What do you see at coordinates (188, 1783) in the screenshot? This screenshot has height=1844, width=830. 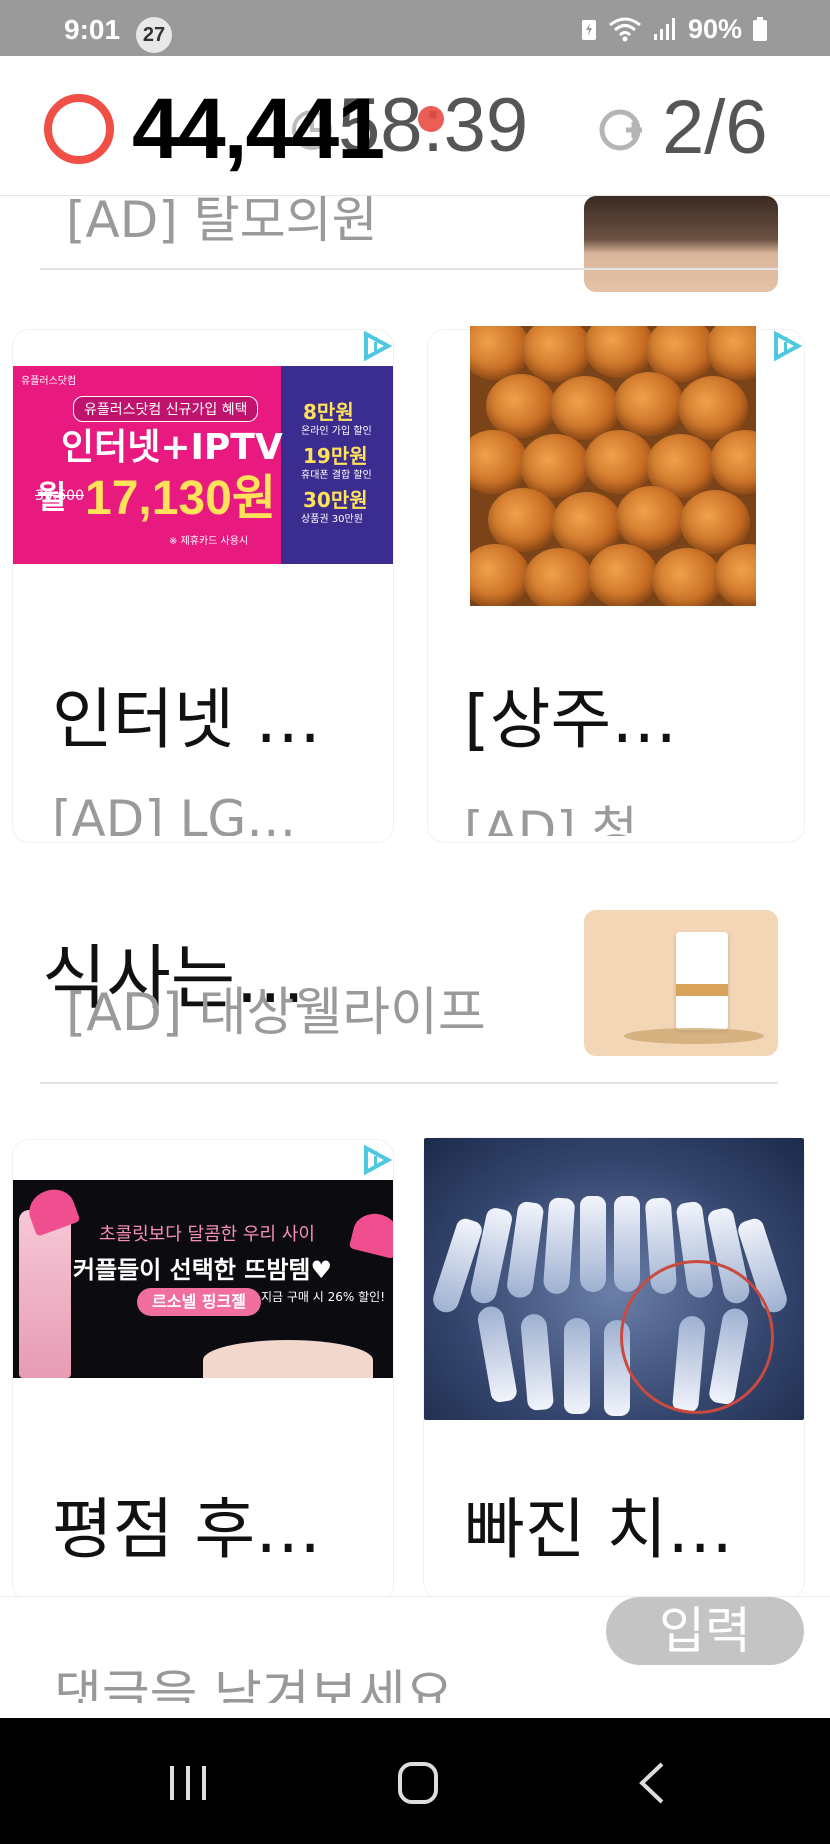 I see `recent-apps-icon` at bounding box center [188, 1783].